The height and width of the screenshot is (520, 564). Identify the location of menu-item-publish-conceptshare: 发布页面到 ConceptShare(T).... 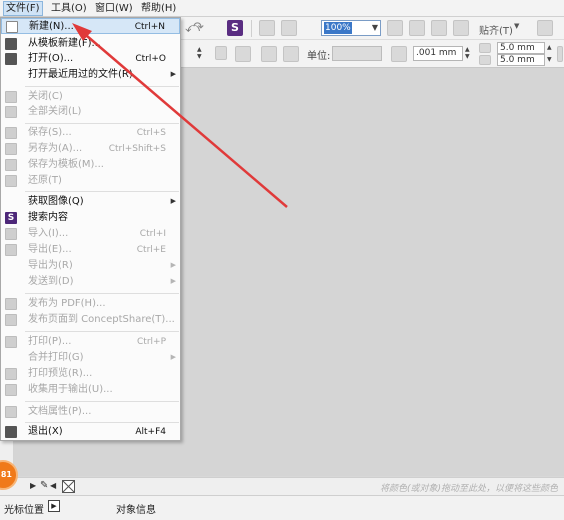
(90, 320).